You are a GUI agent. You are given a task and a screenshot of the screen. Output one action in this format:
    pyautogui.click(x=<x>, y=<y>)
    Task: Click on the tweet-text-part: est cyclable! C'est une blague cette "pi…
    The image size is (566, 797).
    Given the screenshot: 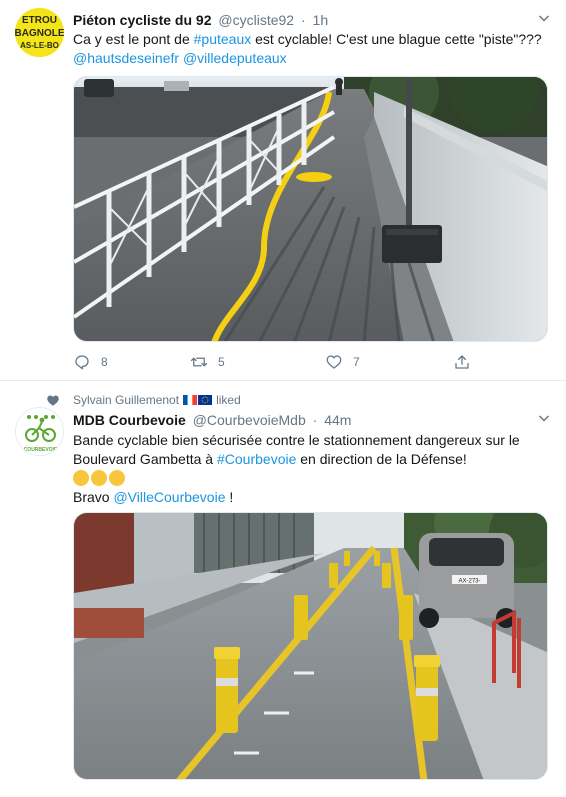 What is the action you would take?
    pyautogui.click(x=396, y=39)
    